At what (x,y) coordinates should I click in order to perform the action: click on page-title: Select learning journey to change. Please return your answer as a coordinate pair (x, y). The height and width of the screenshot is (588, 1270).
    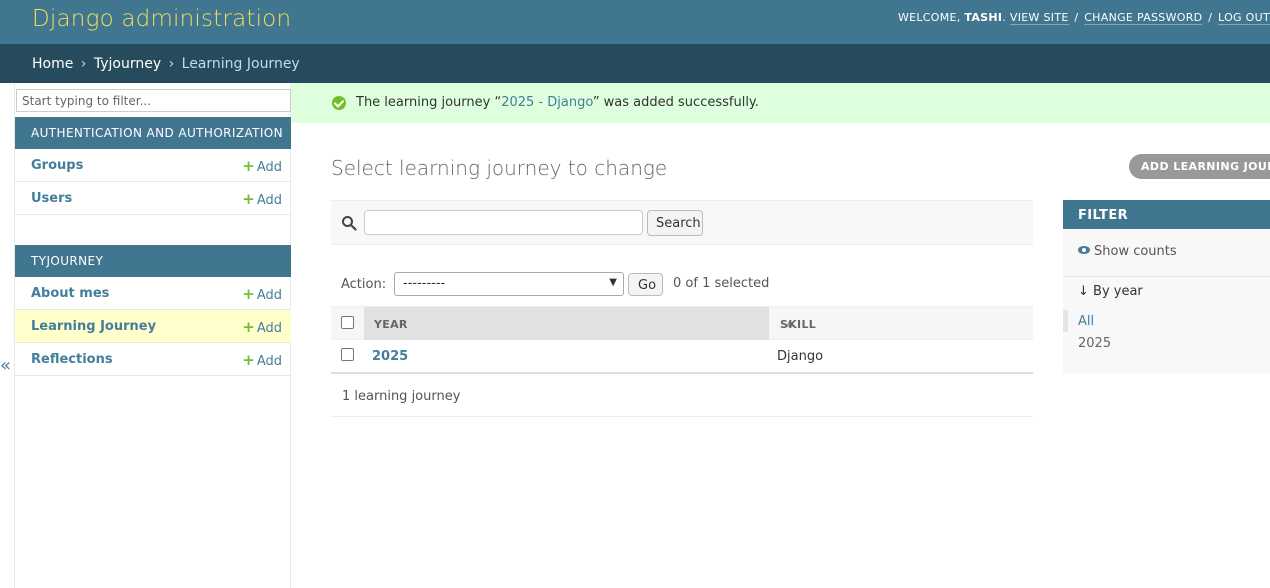
    Looking at the image, I should click on (499, 168).